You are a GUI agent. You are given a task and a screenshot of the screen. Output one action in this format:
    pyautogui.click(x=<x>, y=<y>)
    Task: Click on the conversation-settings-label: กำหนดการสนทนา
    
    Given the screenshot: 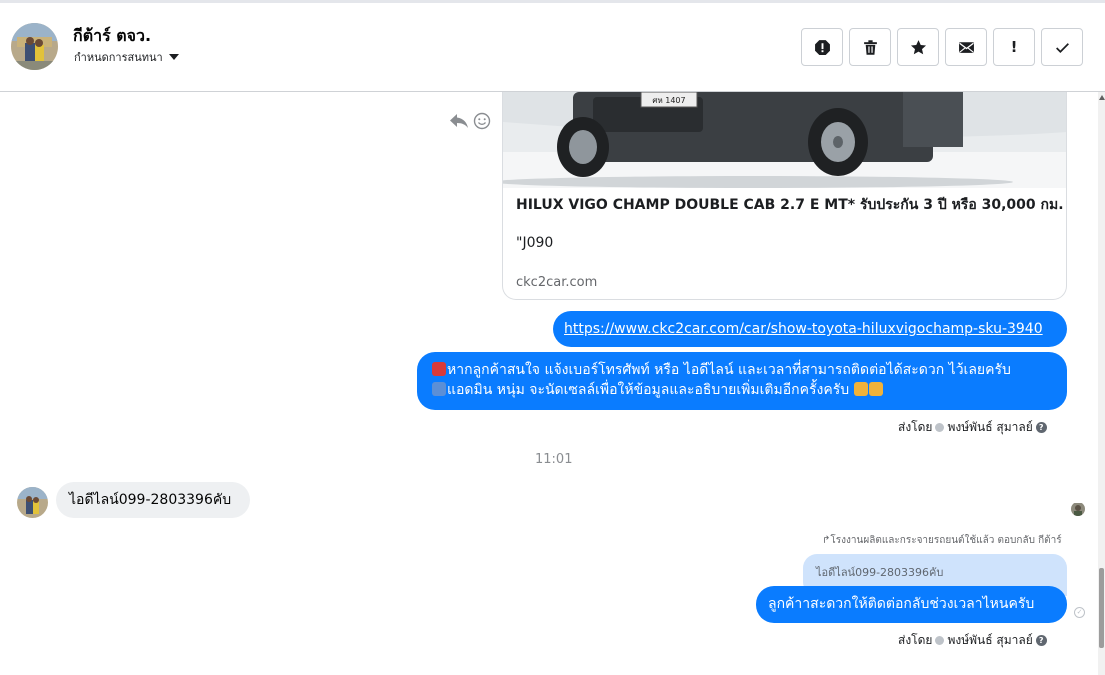 What is the action you would take?
    pyautogui.click(x=118, y=57)
    